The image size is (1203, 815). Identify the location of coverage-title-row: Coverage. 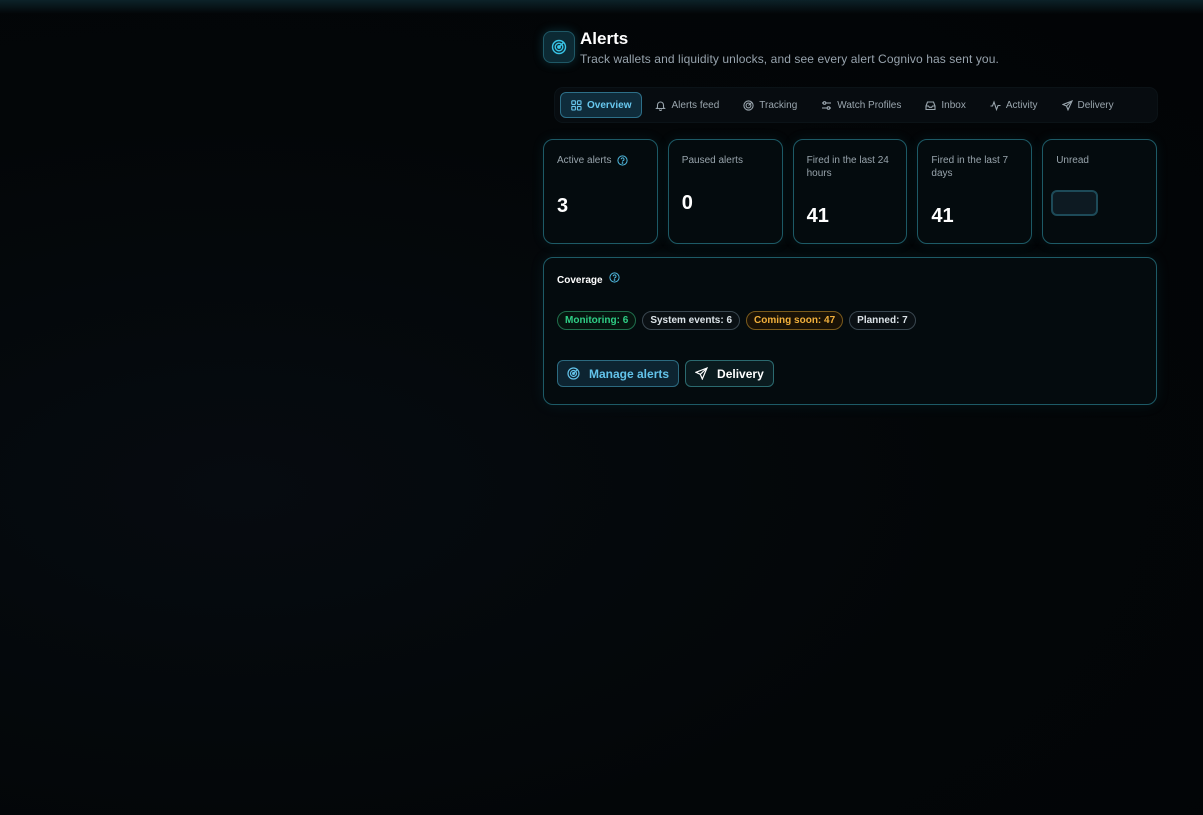
(850, 279).